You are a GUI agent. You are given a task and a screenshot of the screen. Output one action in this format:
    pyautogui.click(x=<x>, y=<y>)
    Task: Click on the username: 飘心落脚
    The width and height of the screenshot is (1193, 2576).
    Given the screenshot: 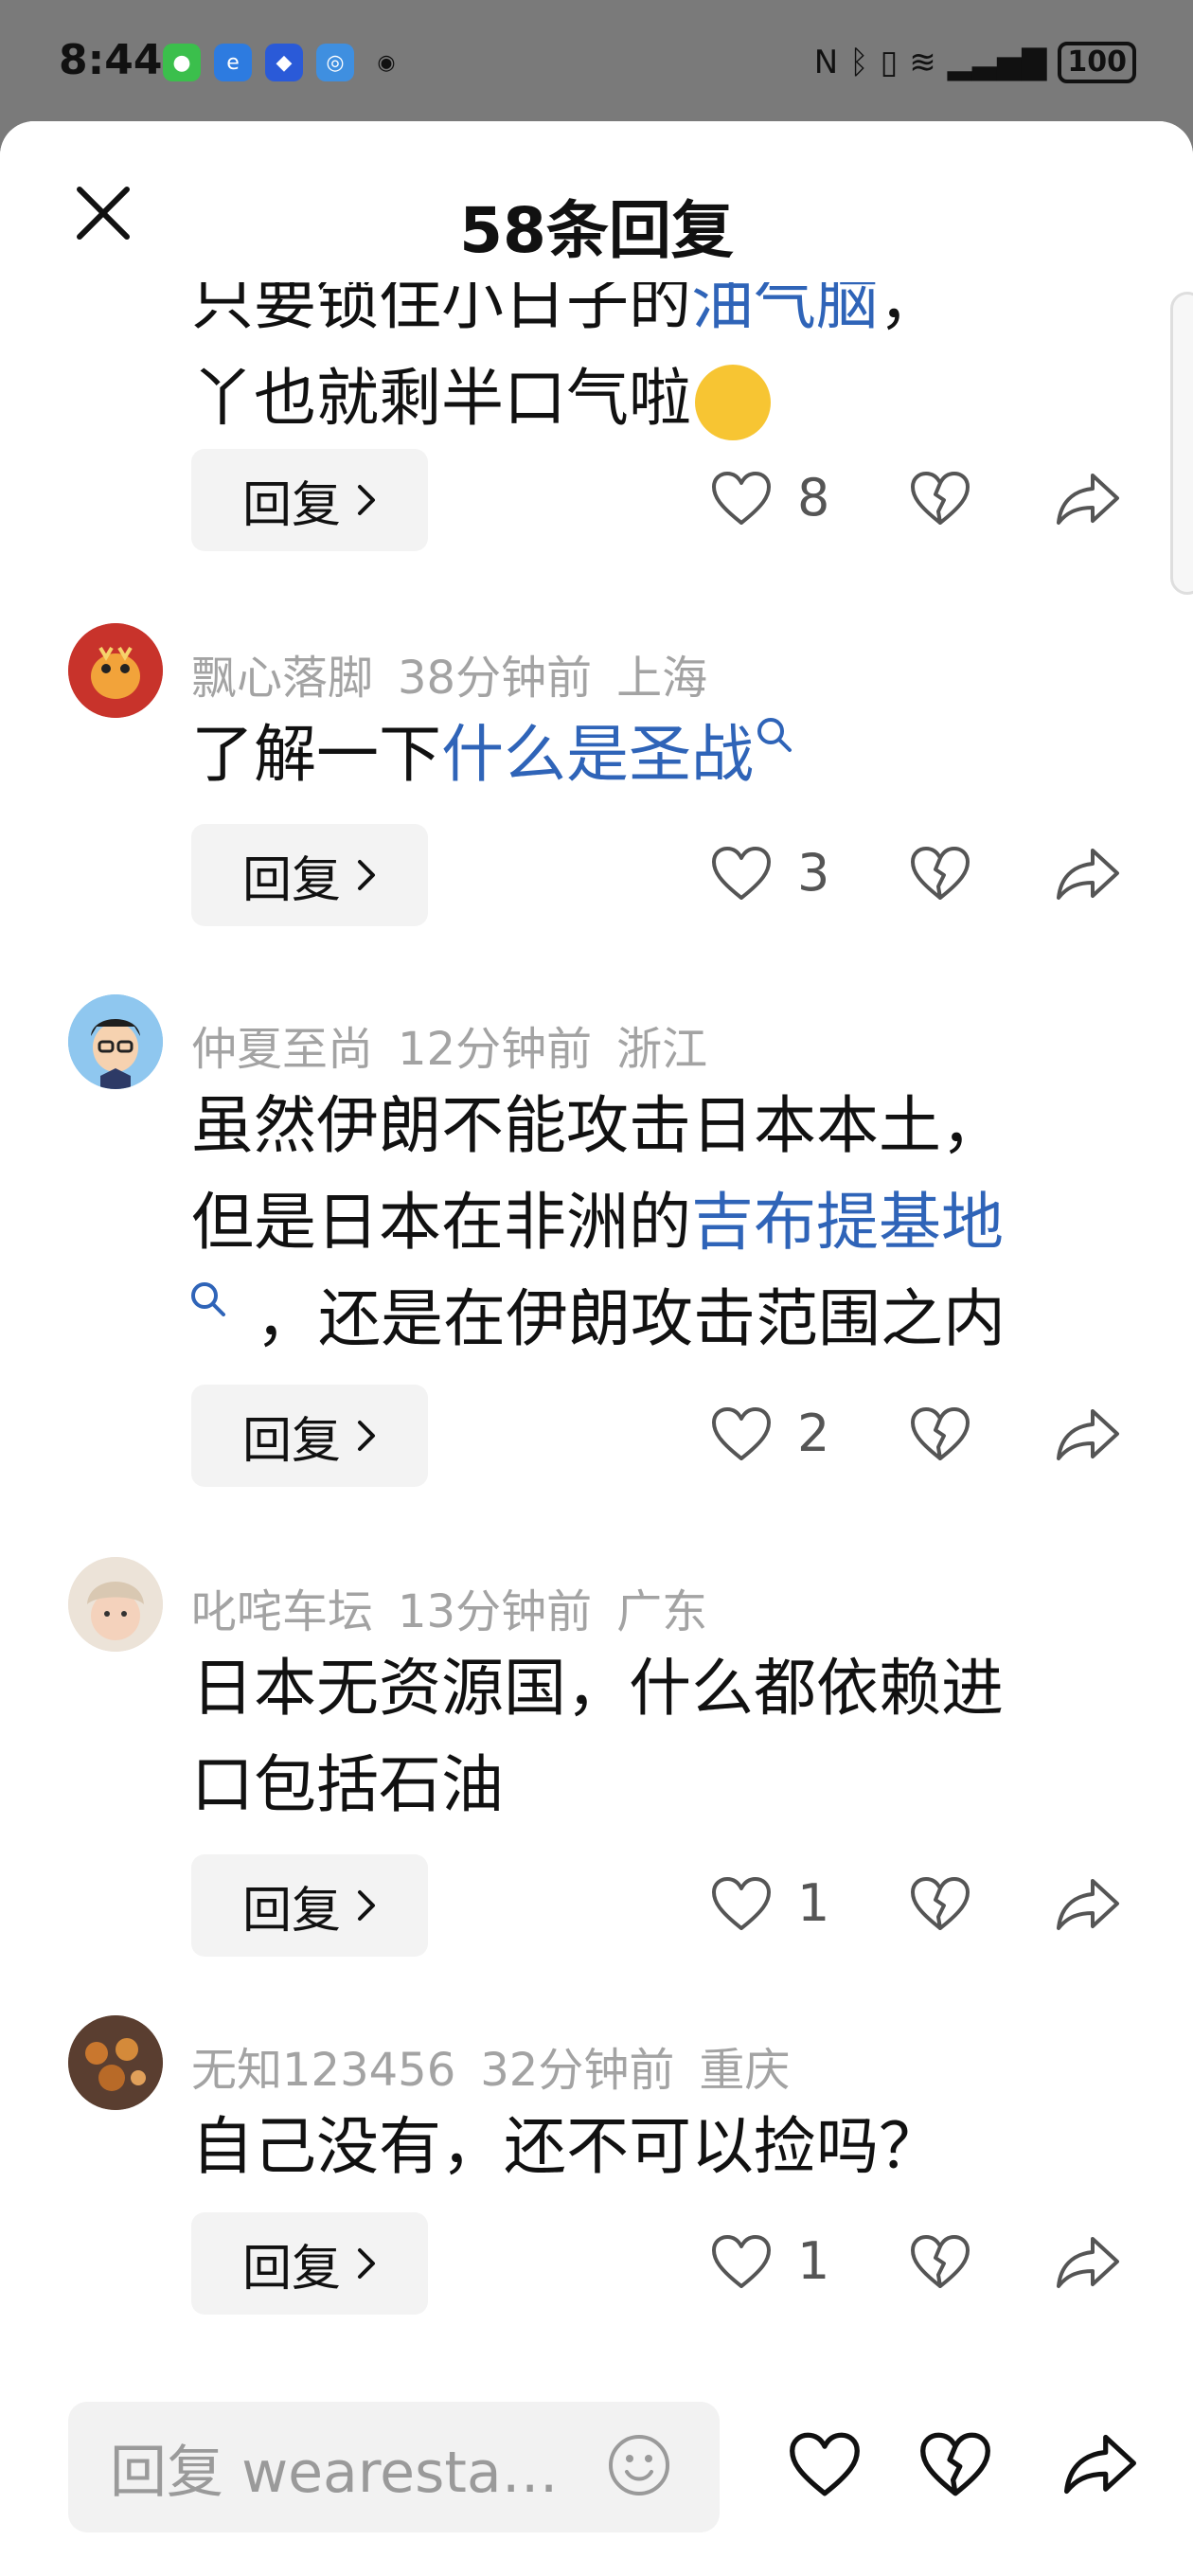 What is the action you would take?
    pyautogui.click(x=282, y=678)
    